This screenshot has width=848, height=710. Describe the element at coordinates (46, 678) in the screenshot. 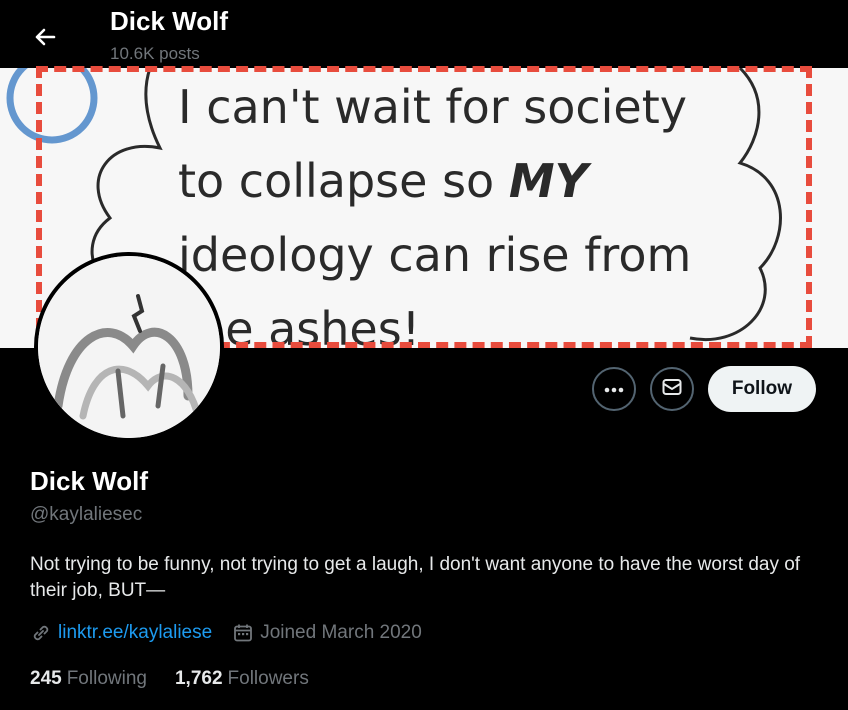

I see `following-count: 245` at that location.